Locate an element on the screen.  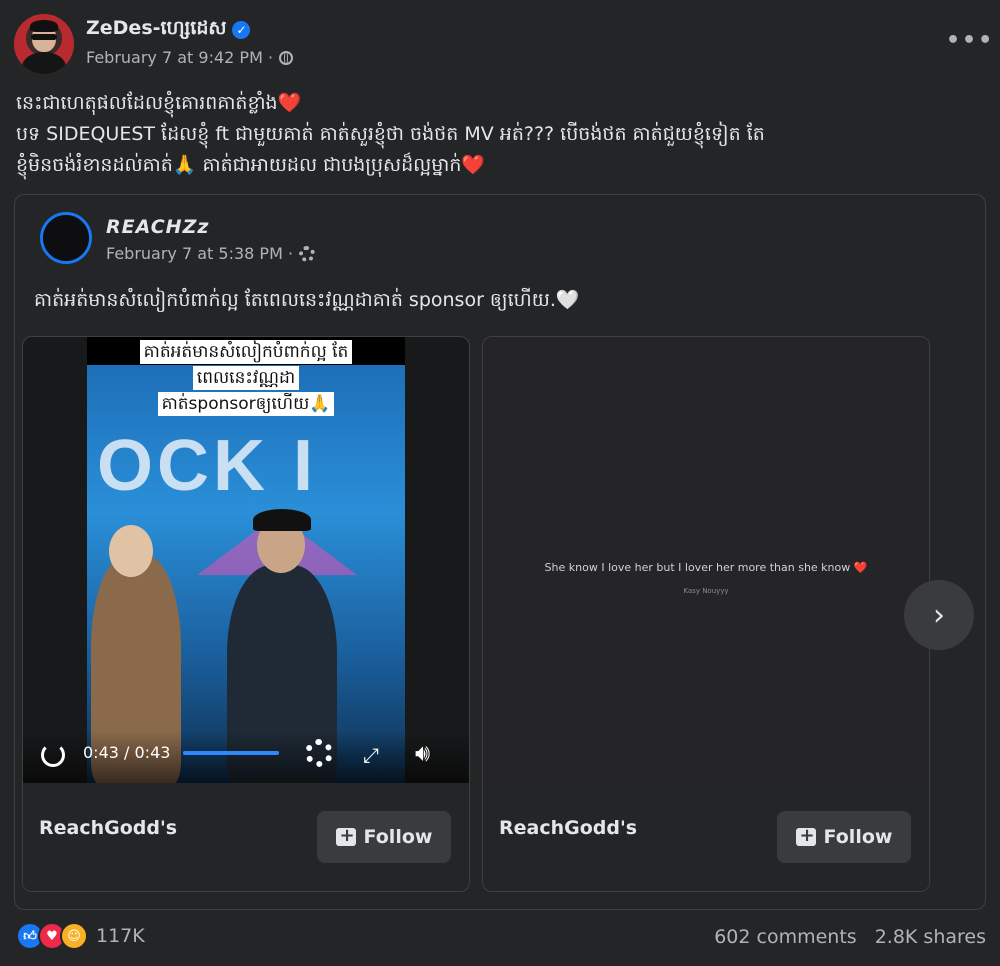
settings-gear-icon is located at coordinates (319, 753).